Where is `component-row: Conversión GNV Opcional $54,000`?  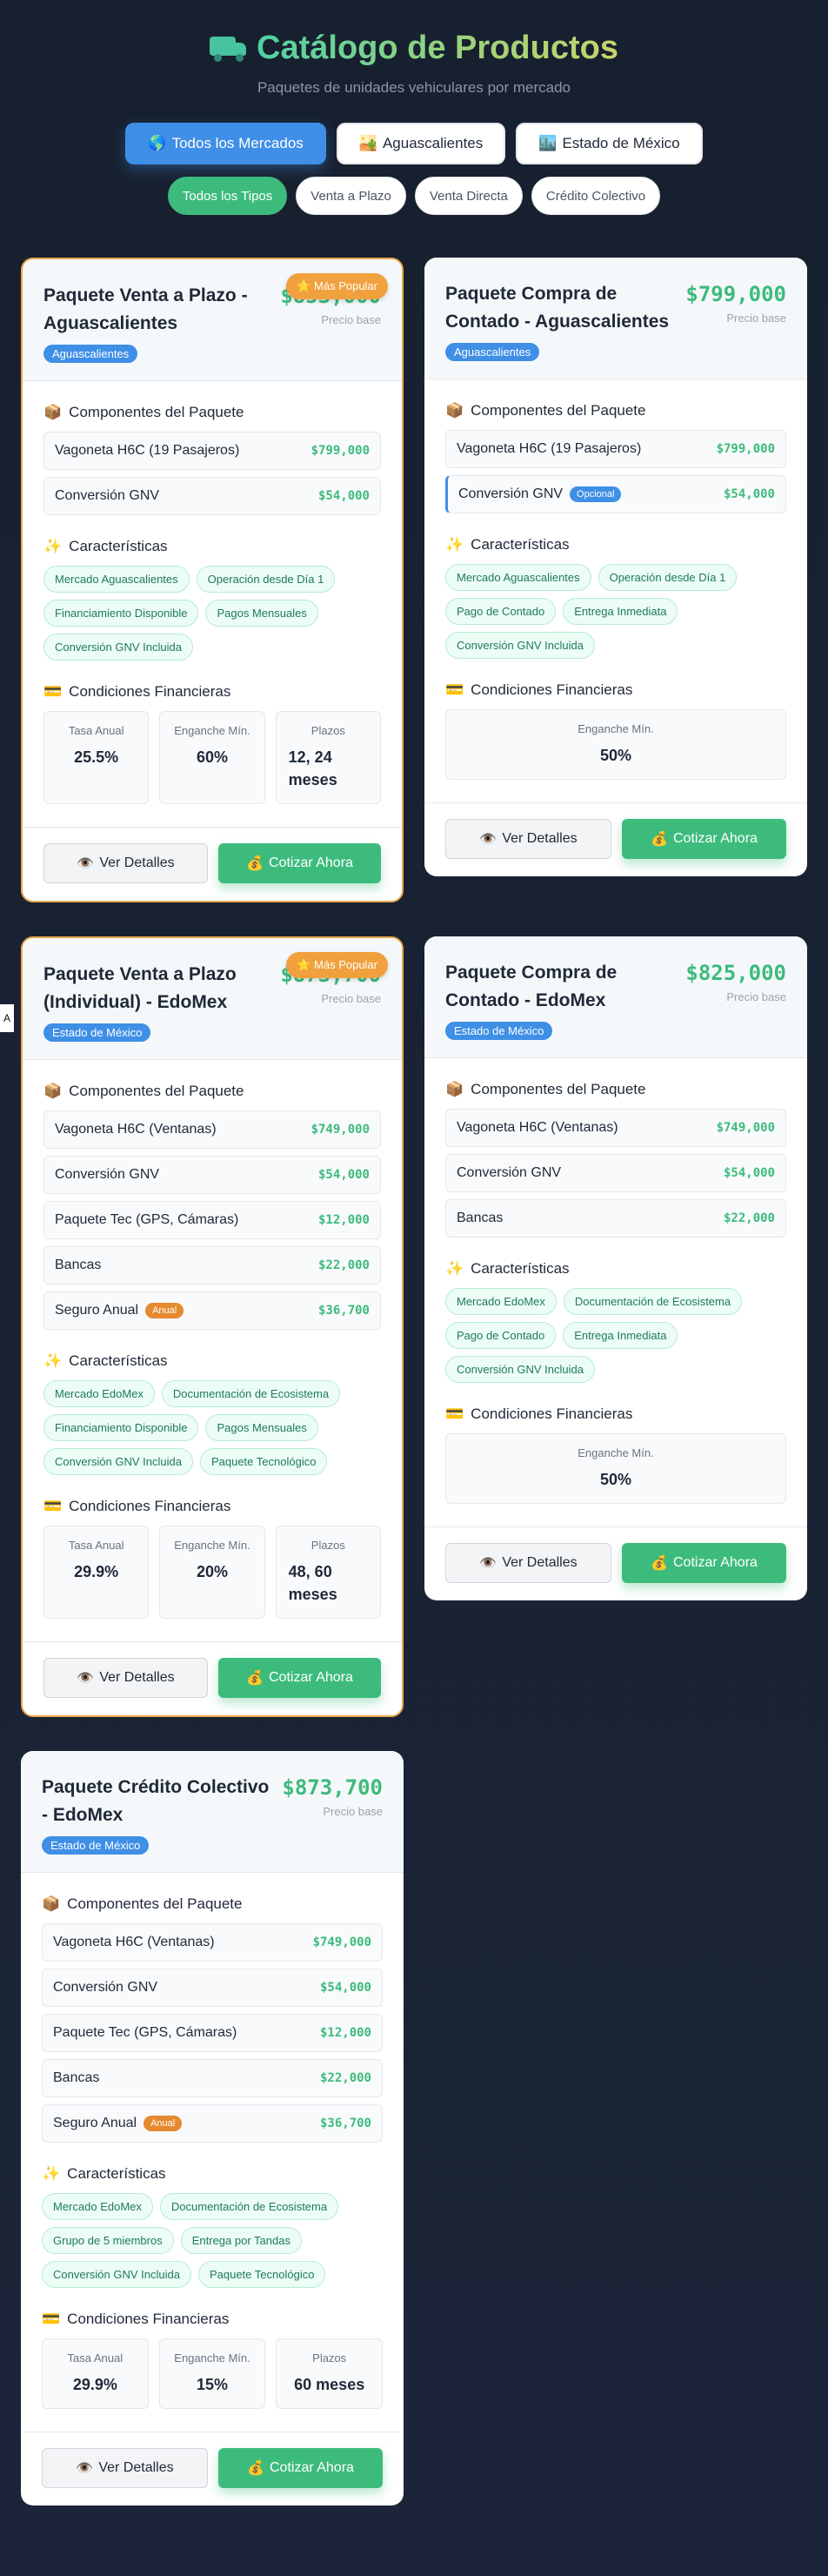
component-row: Conversión GNV Opcional $54,000 is located at coordinates (615, 494).